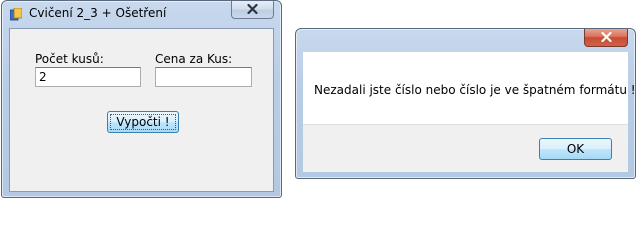  I want to click on ok-button-label: OK, so click(575, 149).